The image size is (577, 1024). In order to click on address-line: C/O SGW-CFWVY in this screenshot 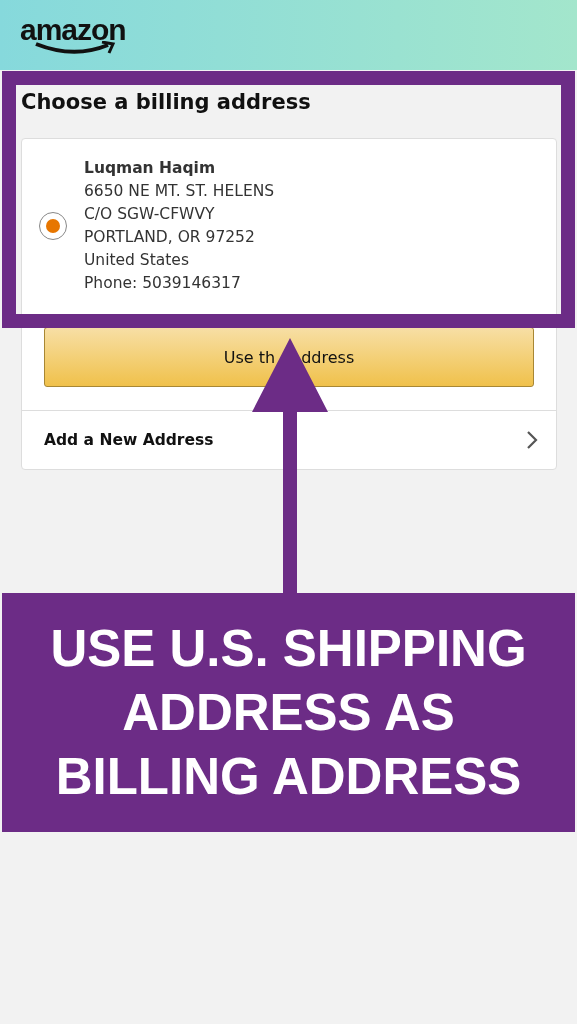, I will do `click(150, 214)`.